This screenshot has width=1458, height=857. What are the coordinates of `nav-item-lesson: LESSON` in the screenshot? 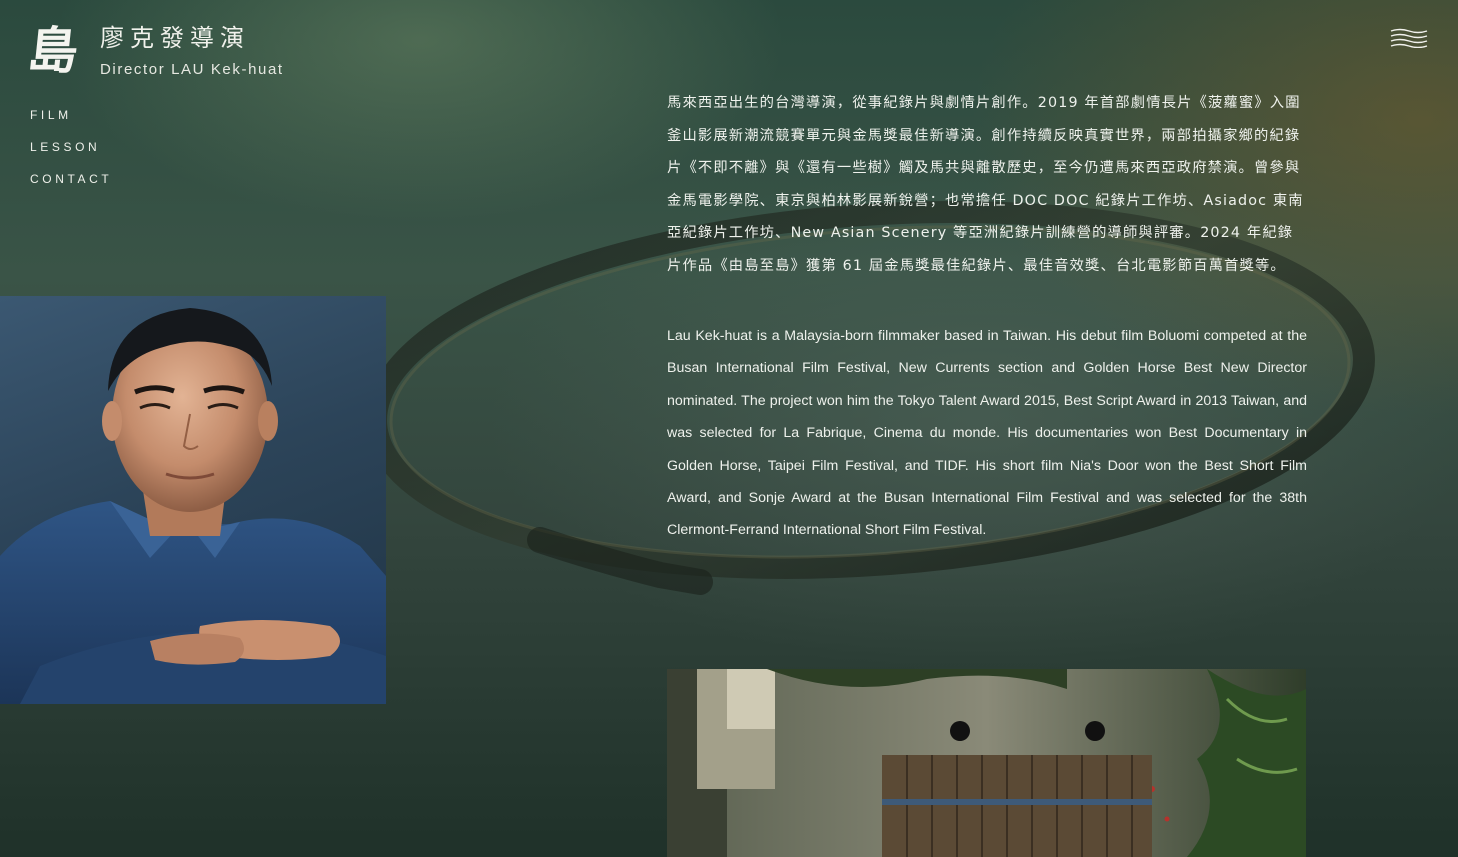 It's located at (71, 147).